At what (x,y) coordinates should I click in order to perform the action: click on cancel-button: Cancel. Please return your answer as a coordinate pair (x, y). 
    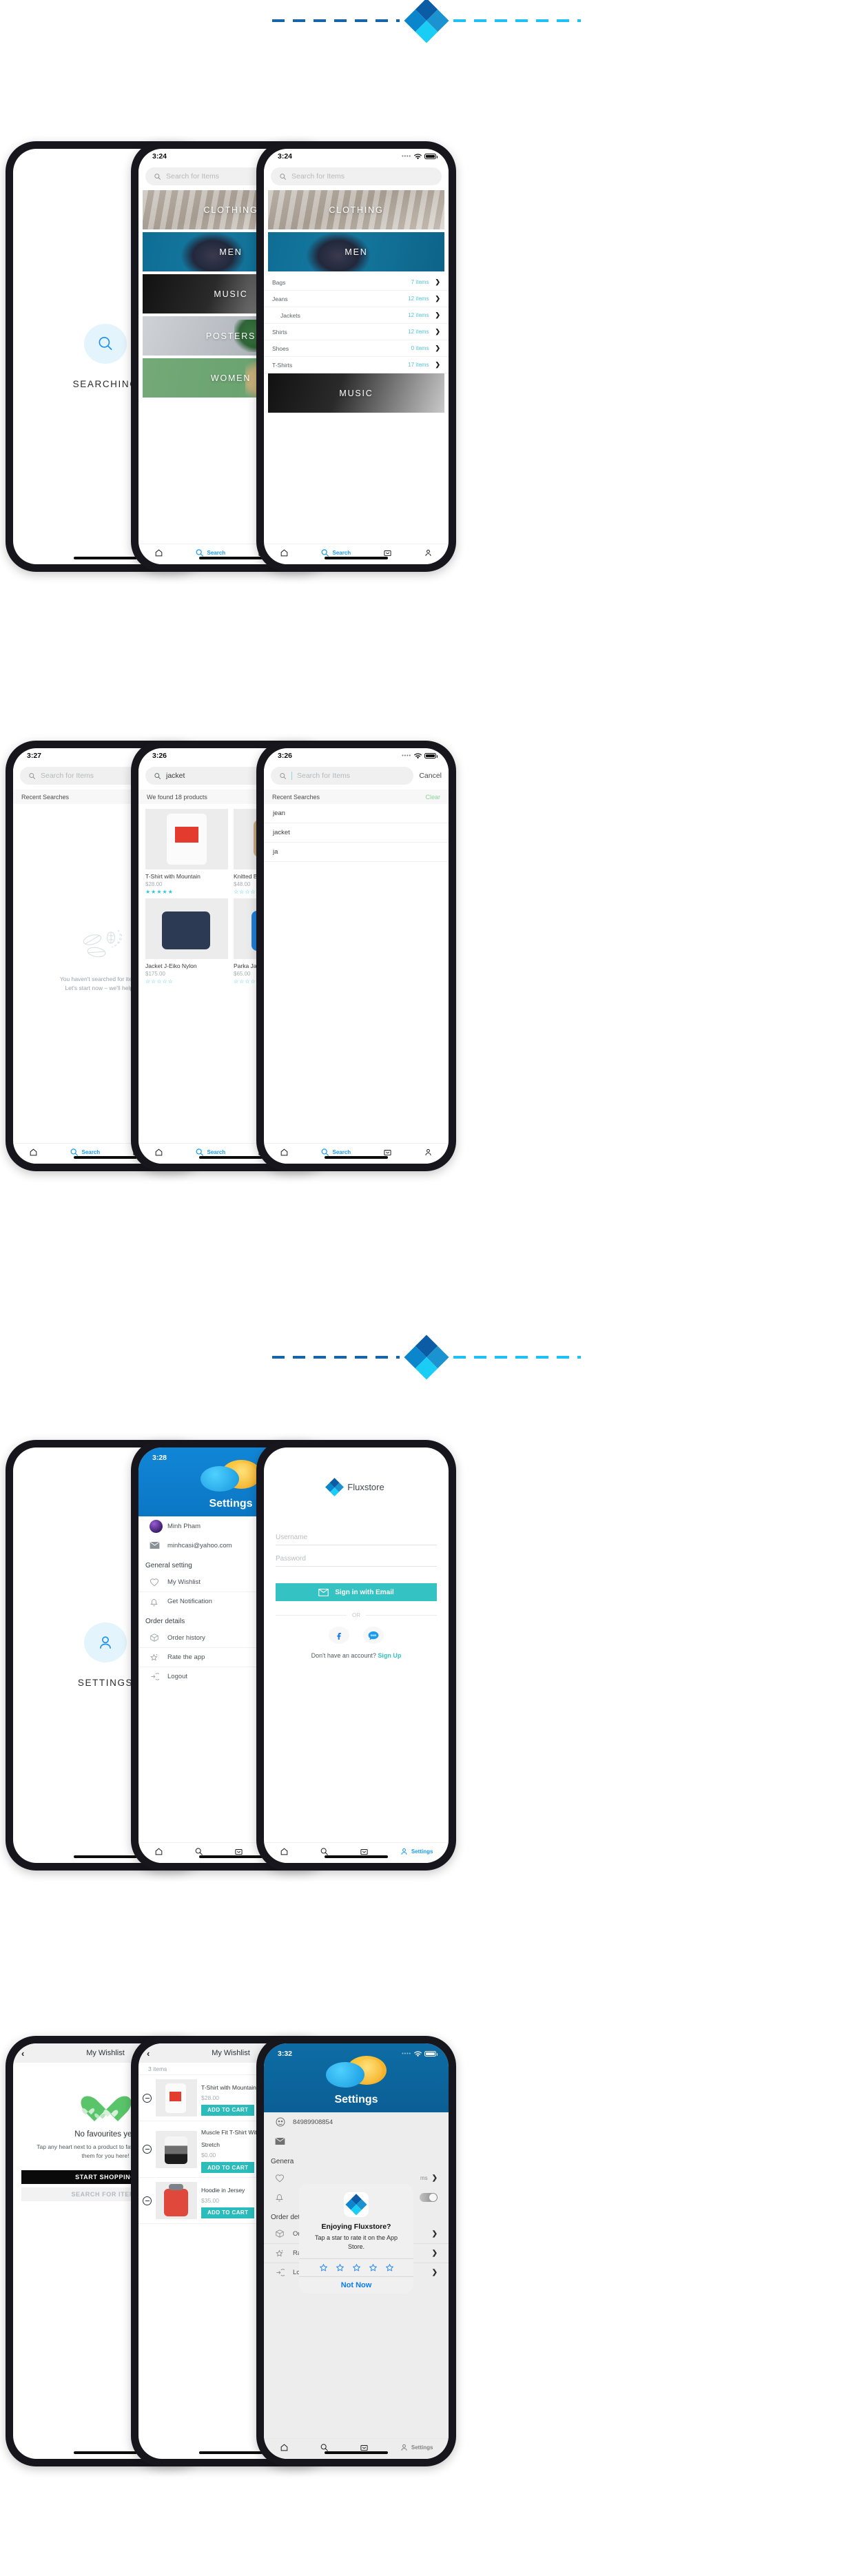
    Looking at the image, I should click on (430, 776).